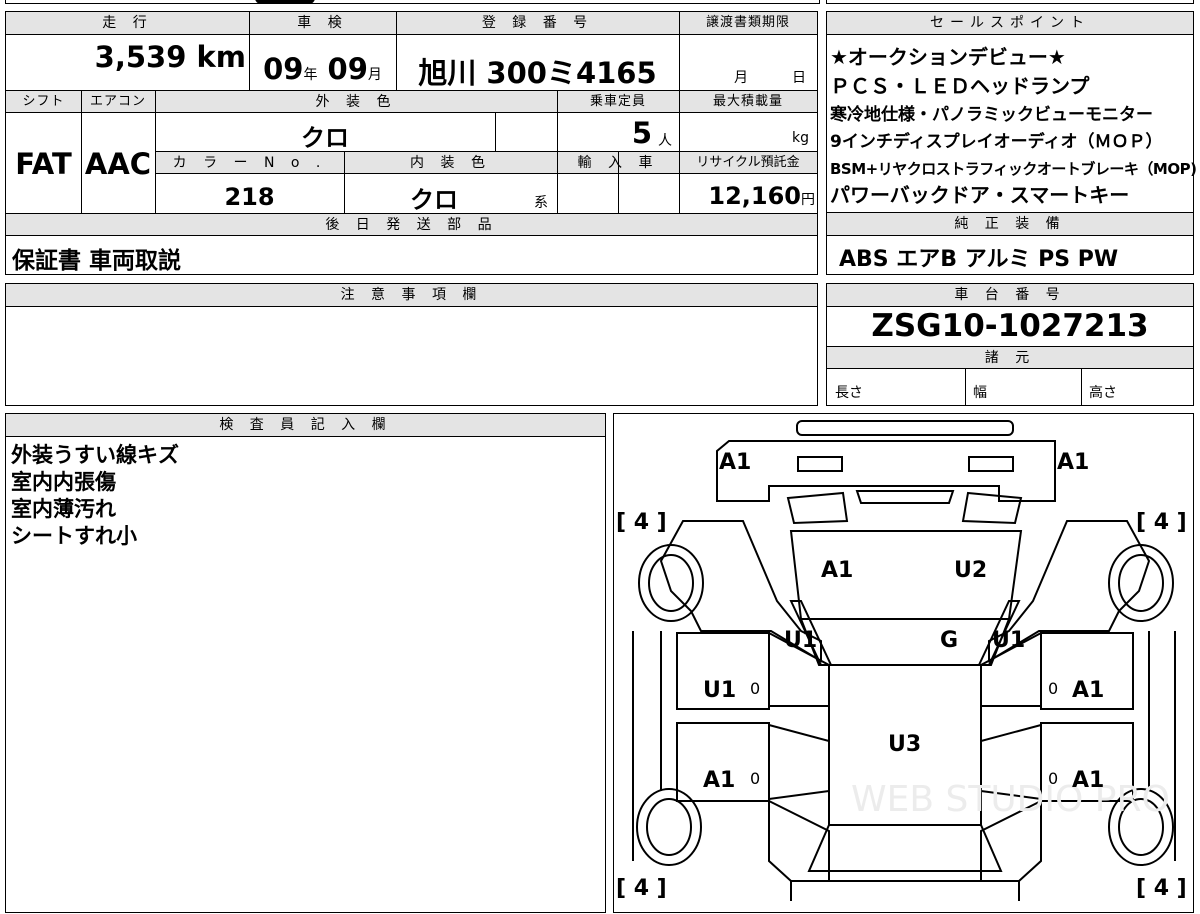 The image size is (1200, 914). What do you see at coordinates (283, 69) in the screenshot?
I see `shaken-year: 09` at bounding box center [283, 69].